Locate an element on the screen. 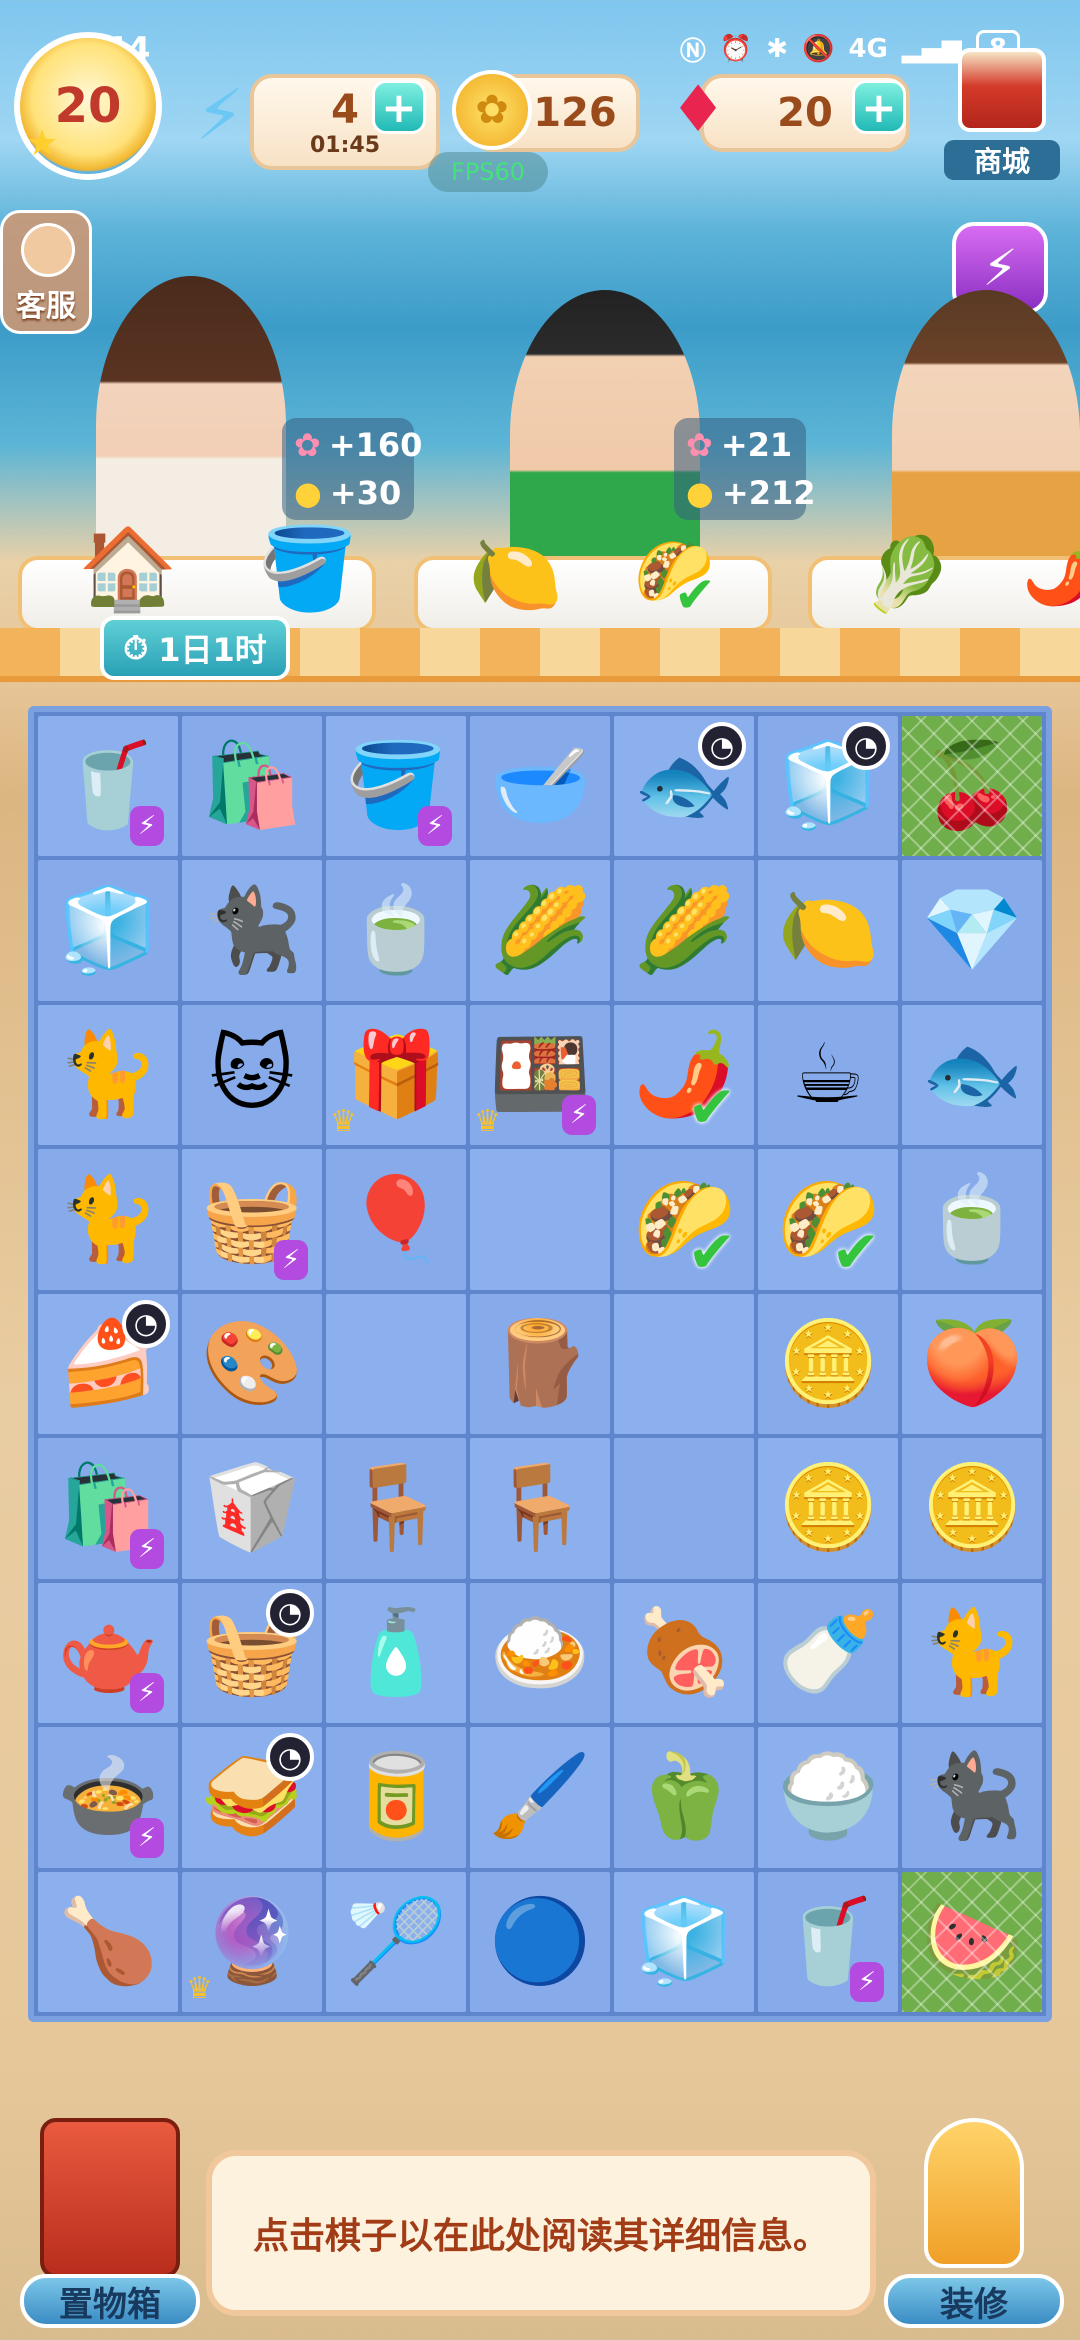  item-info-panel: 点击棋子以在此处阅读其详细信息。 is located at coordinates (541, 2233).